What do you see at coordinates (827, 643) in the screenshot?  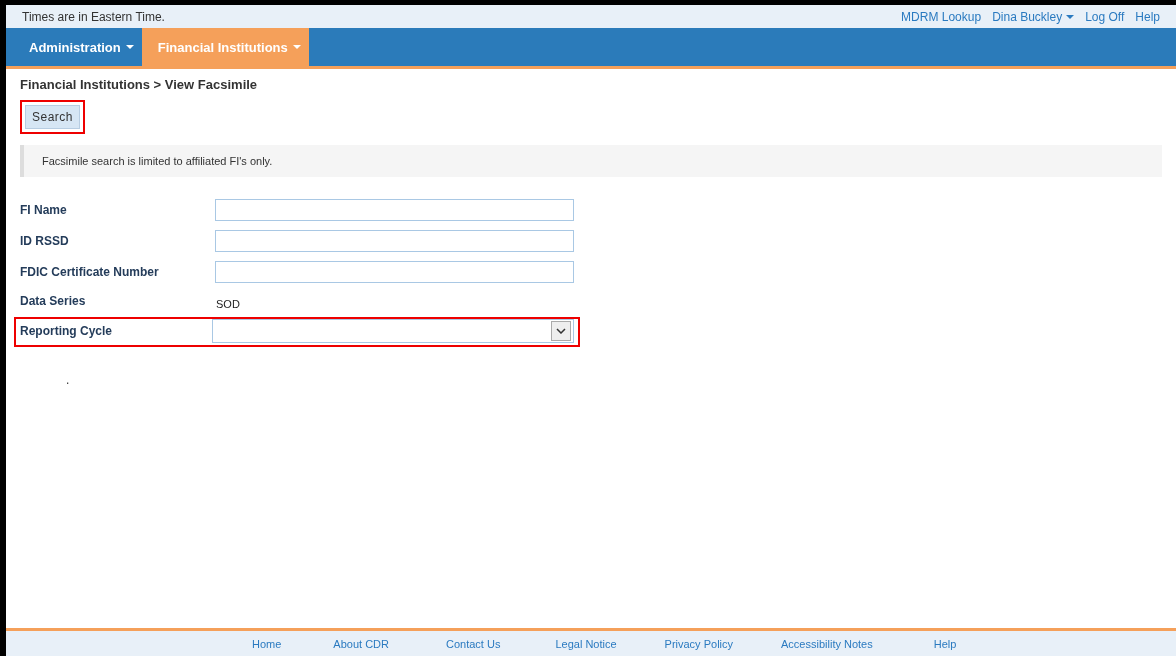 I see `footer-link: Accessibility Notes` at bounding box center [827, 643].